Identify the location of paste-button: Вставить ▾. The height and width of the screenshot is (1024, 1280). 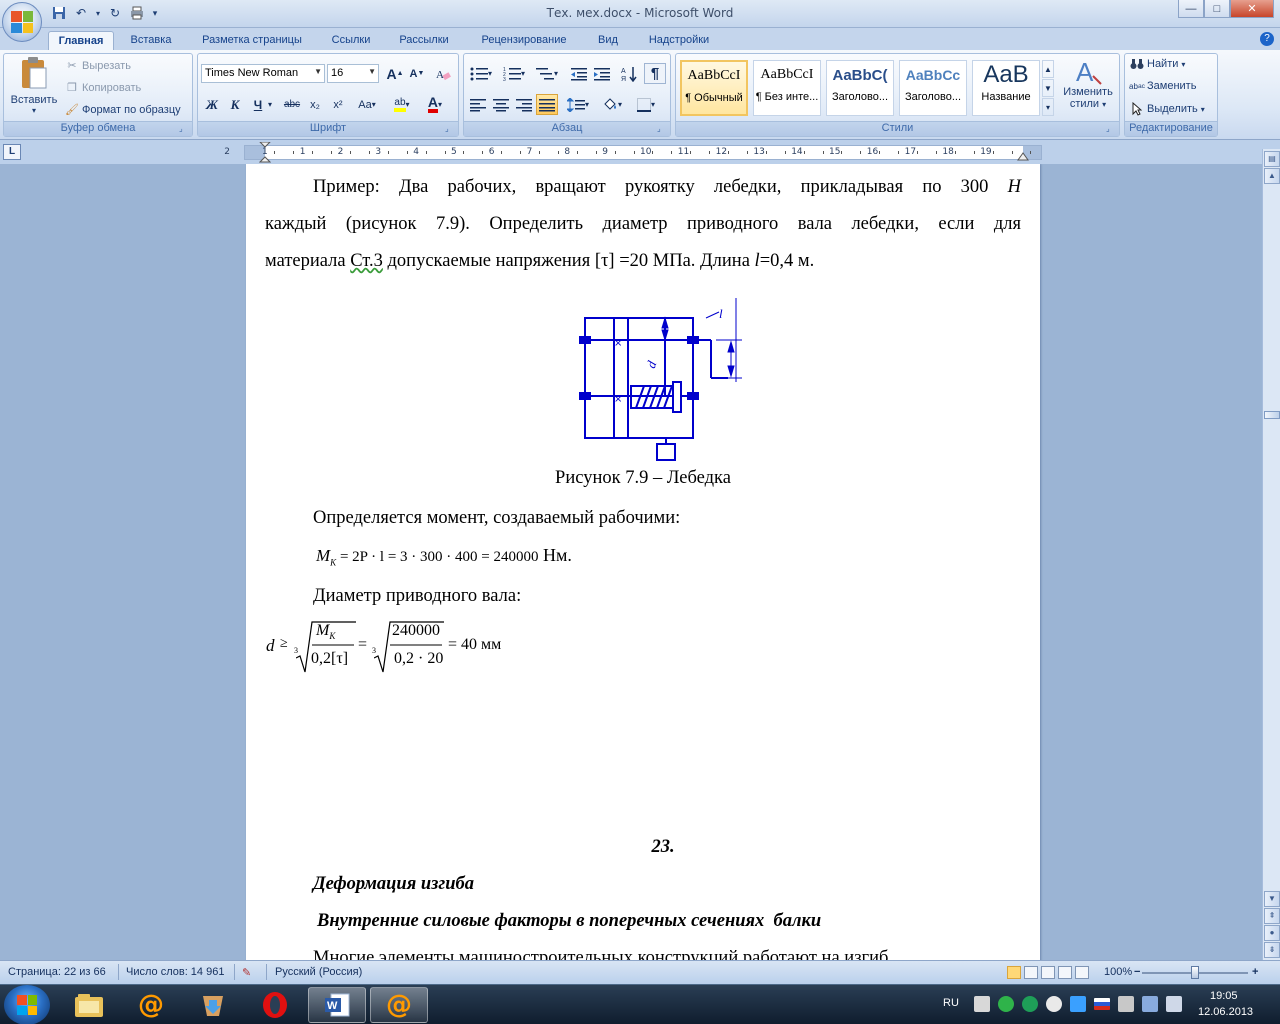
(34, 88).